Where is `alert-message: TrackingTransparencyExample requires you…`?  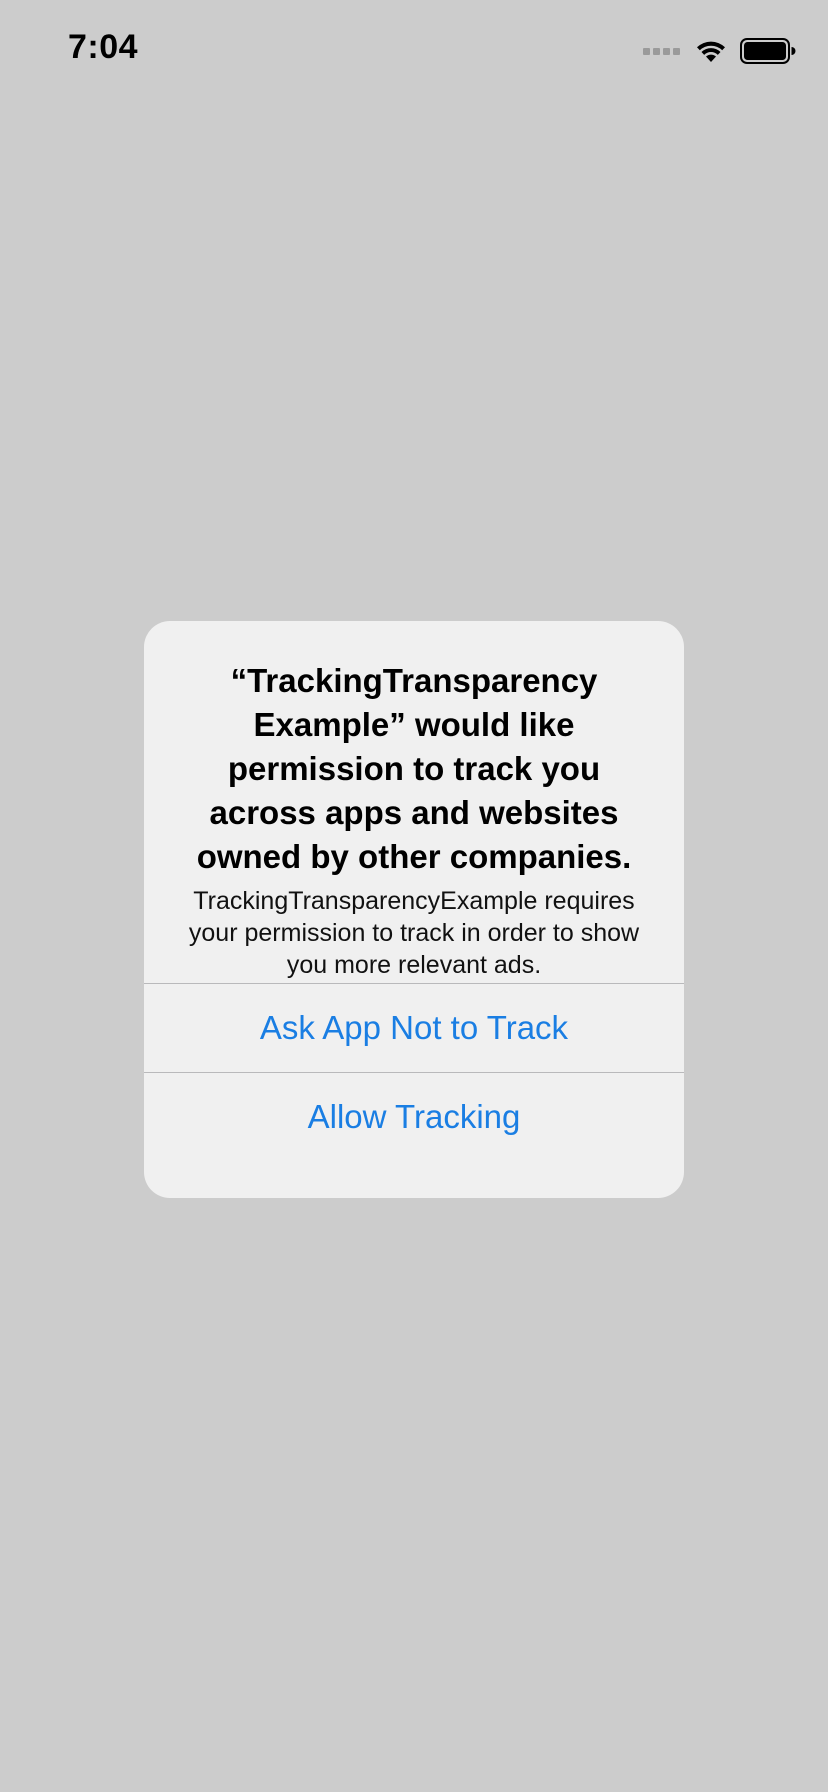
alert-message: TrackingTransparencyExample requires you… is located at coordinates (414, 933).